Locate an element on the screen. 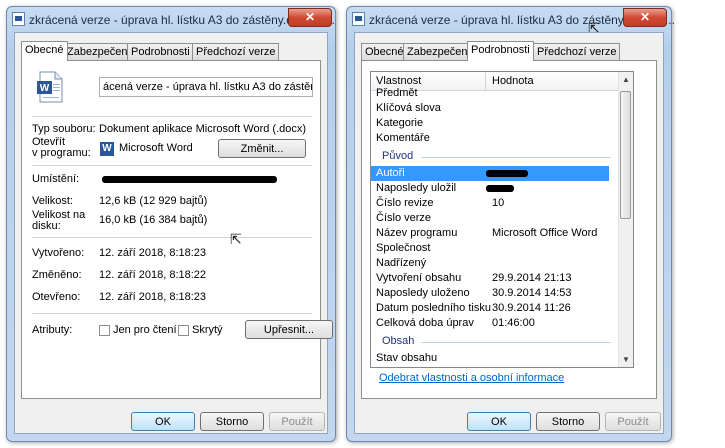 Image resolution: width=725 pixels, height=448 pixels. opens-with-label-2: v programu: is located at coordinates (61, 153).